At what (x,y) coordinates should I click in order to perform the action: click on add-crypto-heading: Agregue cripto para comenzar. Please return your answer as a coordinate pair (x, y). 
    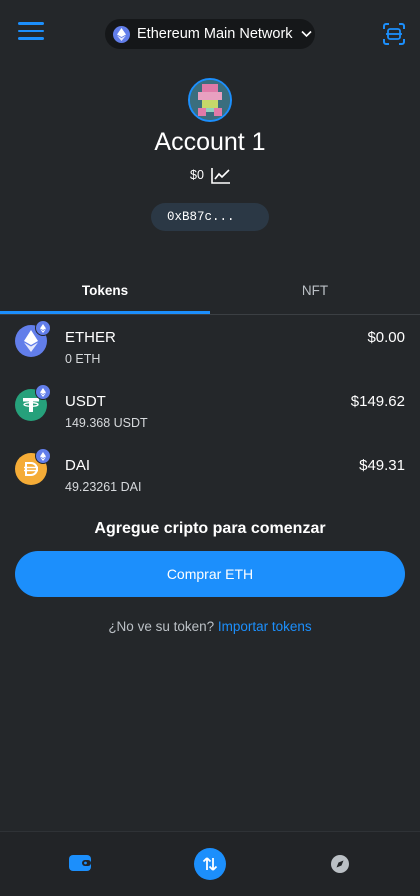
    Looking at the image, I should click on (210, 528).